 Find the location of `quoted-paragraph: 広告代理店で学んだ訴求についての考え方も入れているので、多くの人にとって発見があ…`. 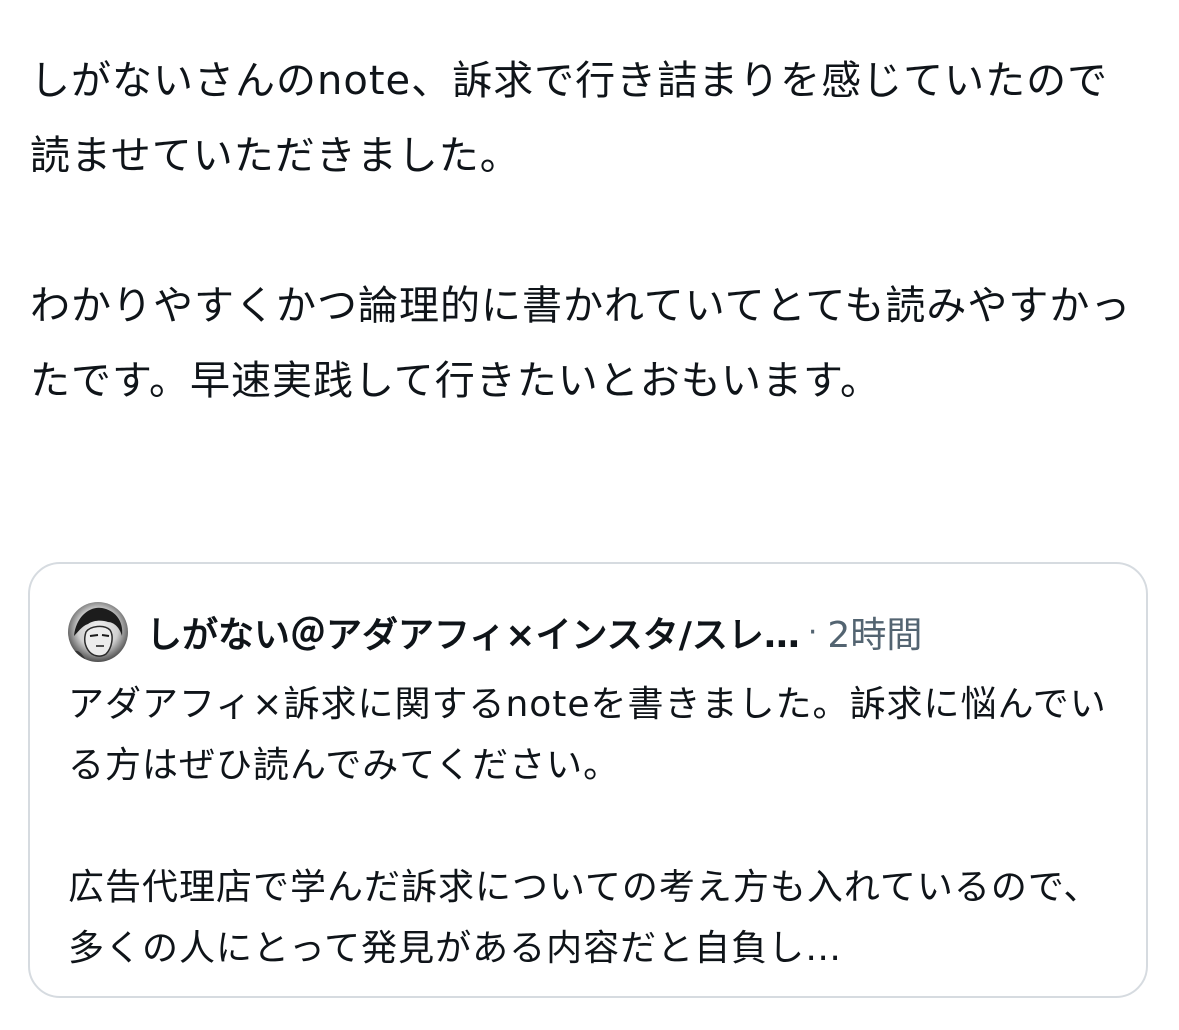

quoted-paragraph: 広告代理店で学んだ訴求についての考え方も入れているので、多くの人にとって発見があ… is located at coordinates (584, 918).